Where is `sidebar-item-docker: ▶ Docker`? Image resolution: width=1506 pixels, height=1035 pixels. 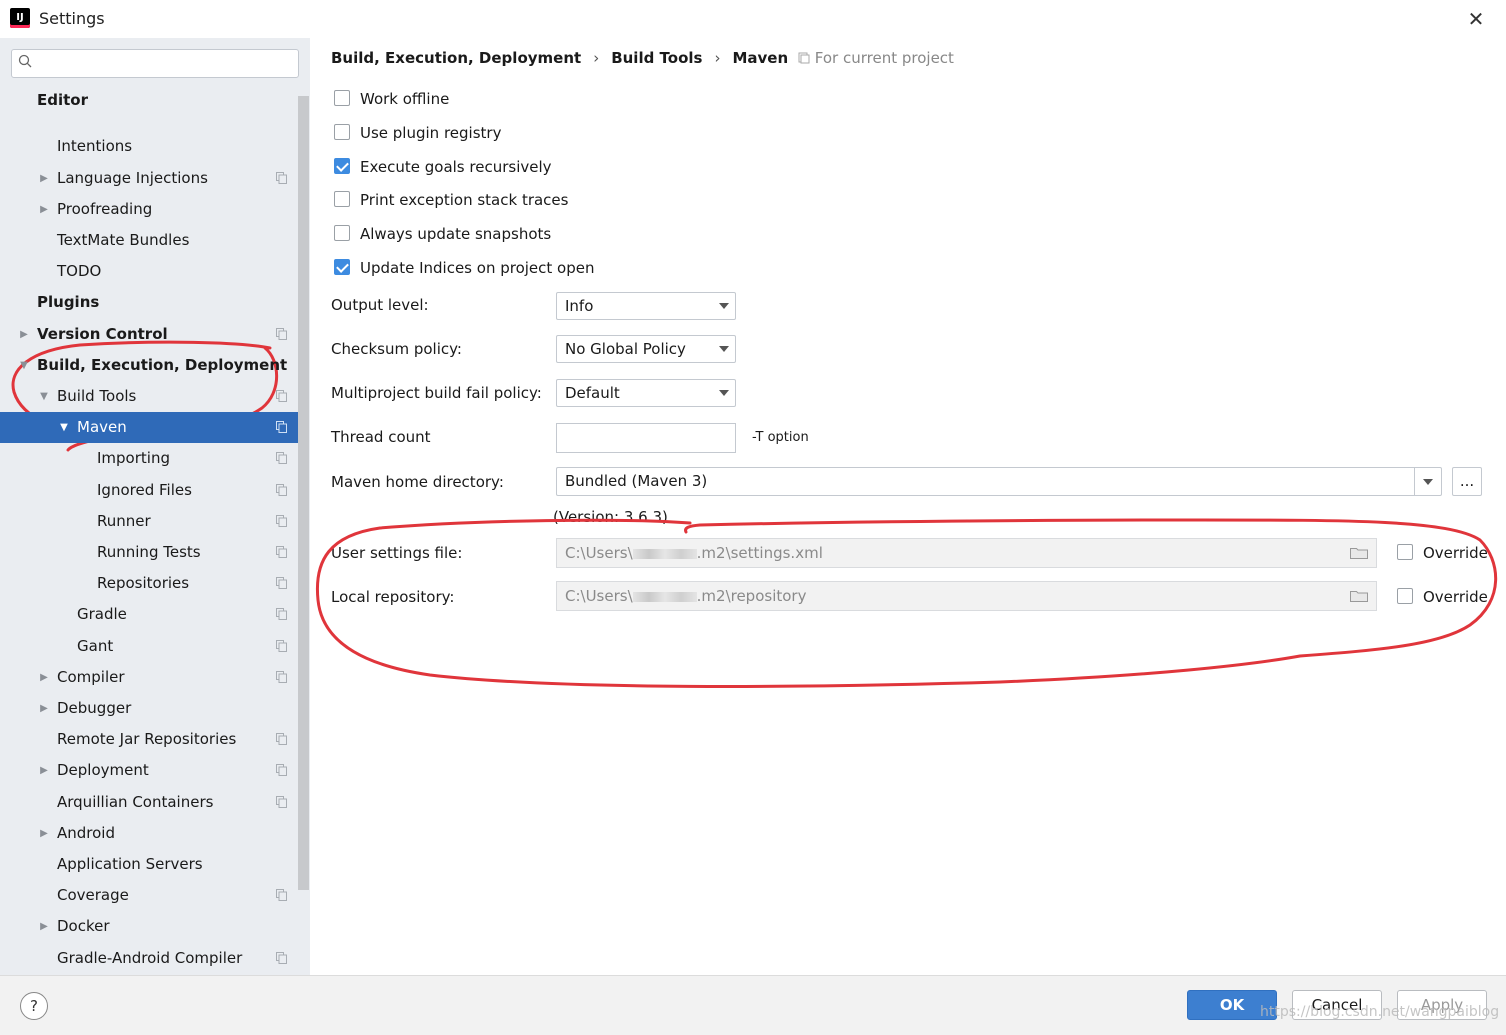 sidebar-item-docker: ▶ Docker is located at coordinates (149, 926).